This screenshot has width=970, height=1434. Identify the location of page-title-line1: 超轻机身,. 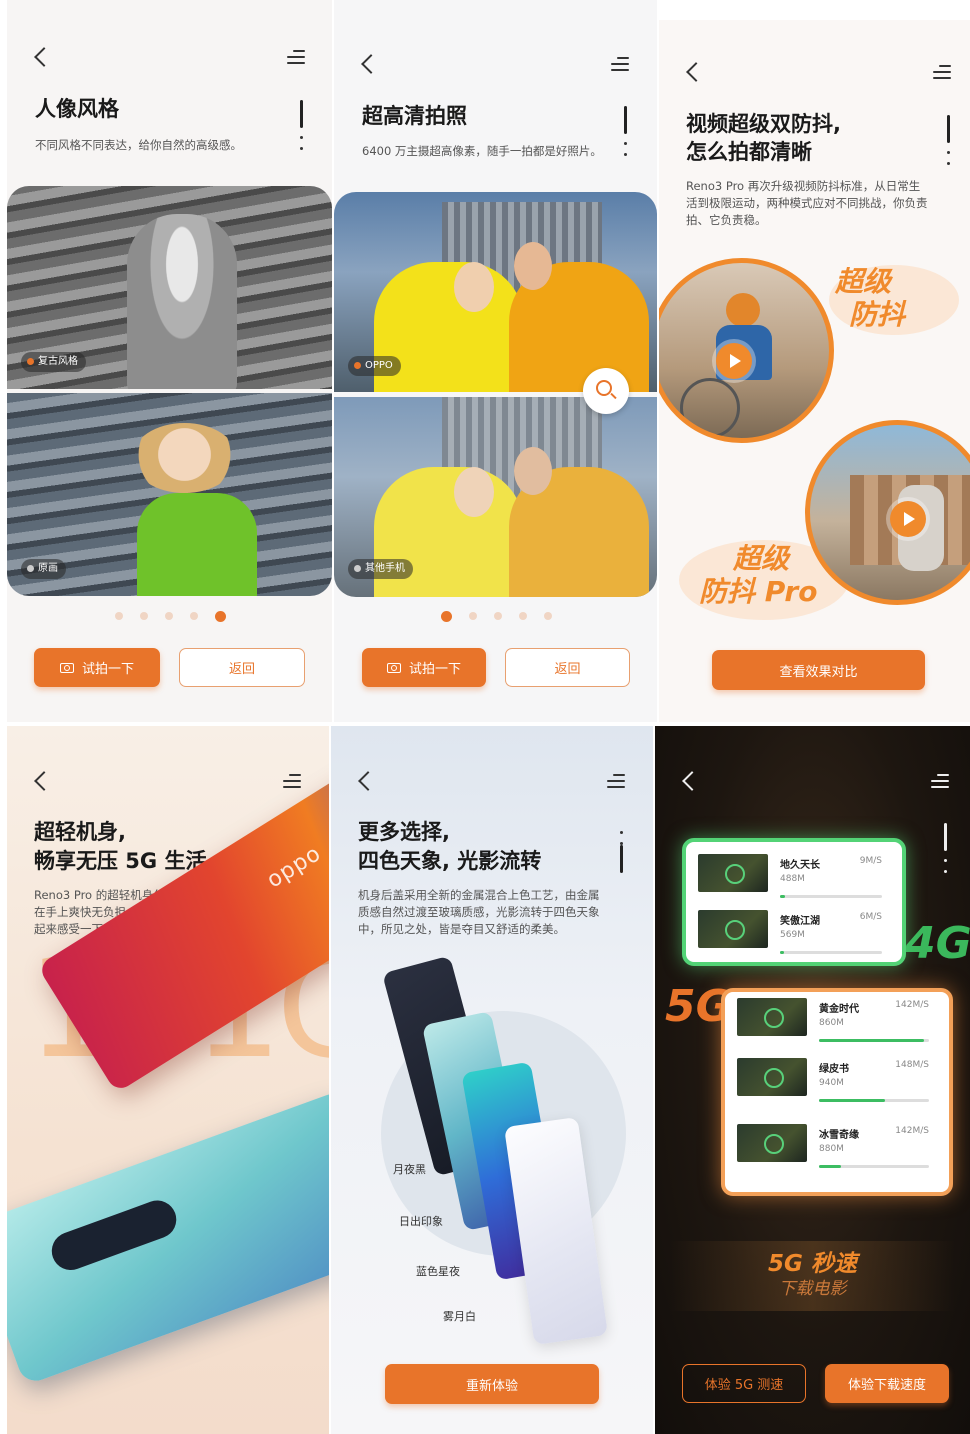
(80, 832).